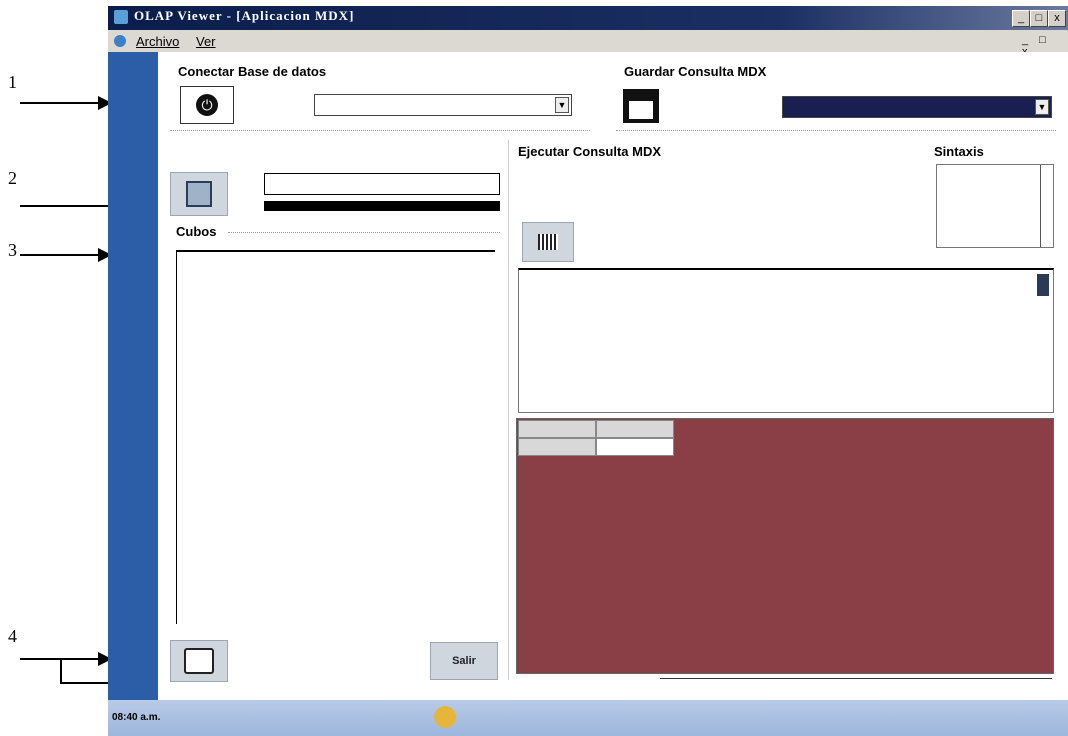  What do you see at coordinates (959, 151) in the screenshot?
I see `syntax-label: Sintaxis` at bounding box center [959, 151].